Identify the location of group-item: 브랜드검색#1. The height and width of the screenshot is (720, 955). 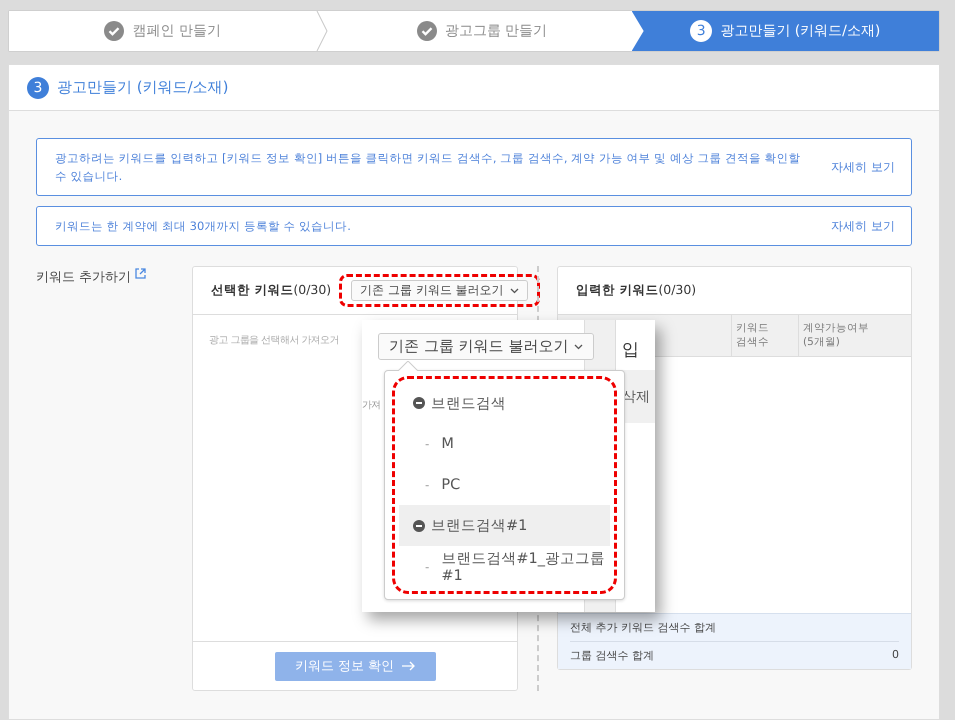
(504, 525).